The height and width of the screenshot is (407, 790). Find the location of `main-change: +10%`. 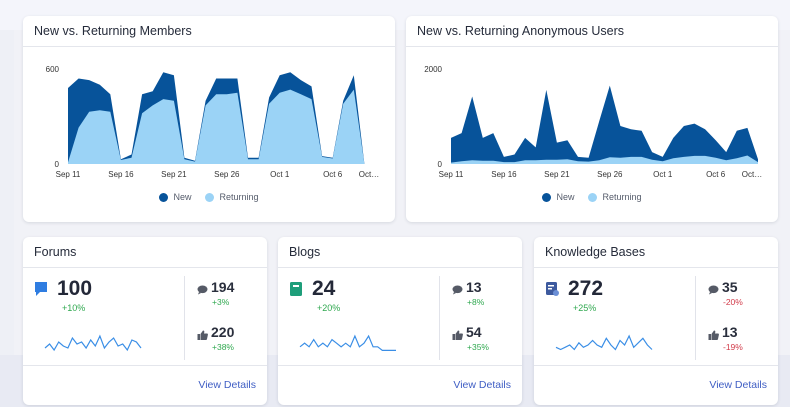

main-change: +10% is located at coordinates (74, 308).